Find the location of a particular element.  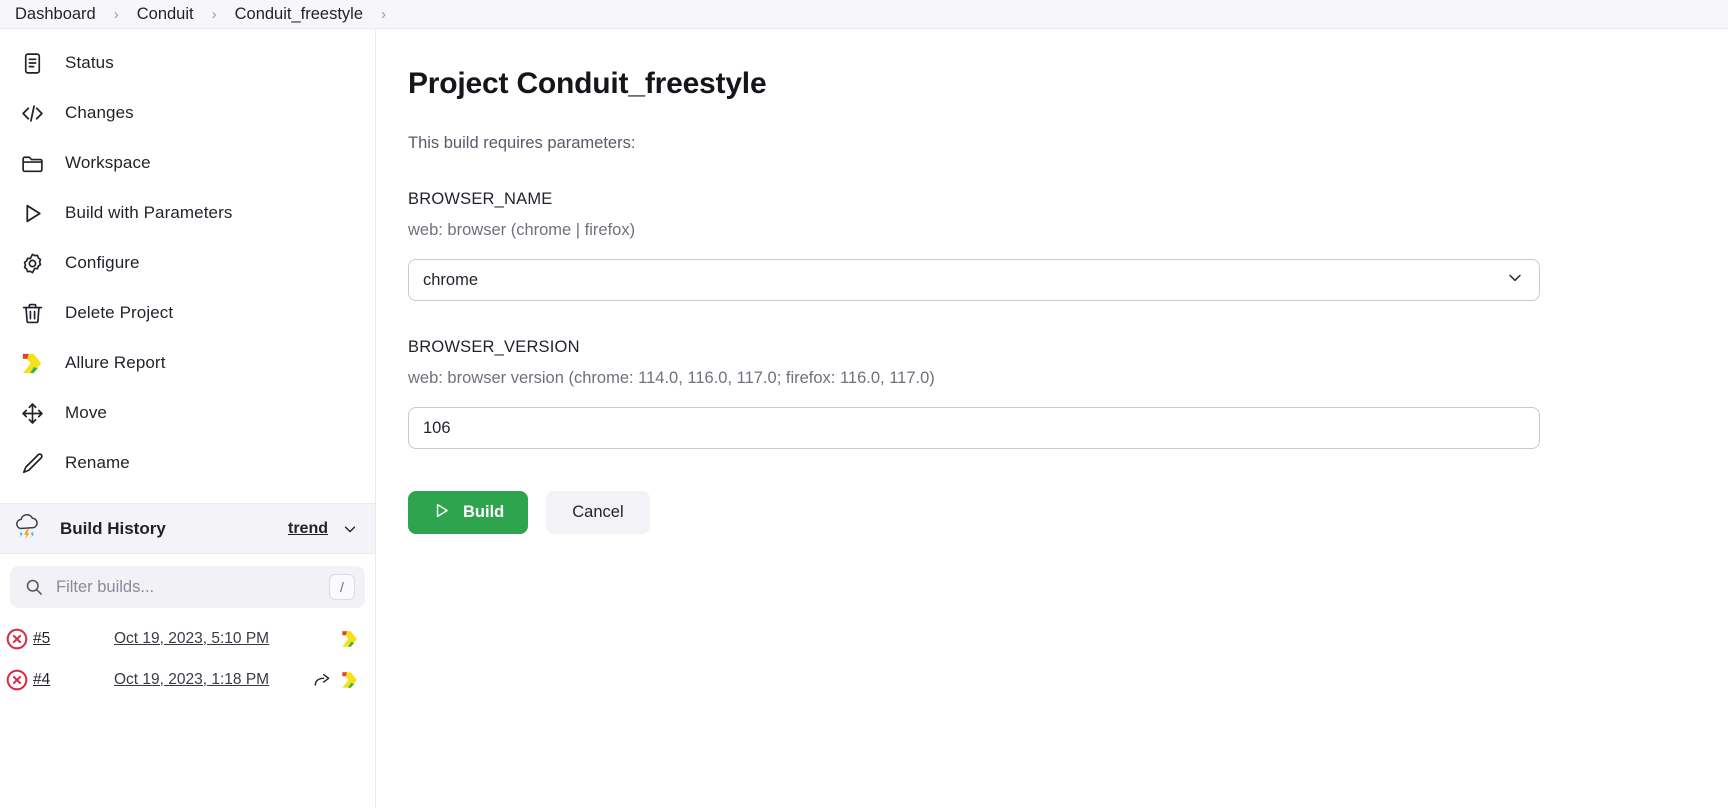

breadcrumb-item-dashboard: Dashboard is located at coordinates (55, 14).